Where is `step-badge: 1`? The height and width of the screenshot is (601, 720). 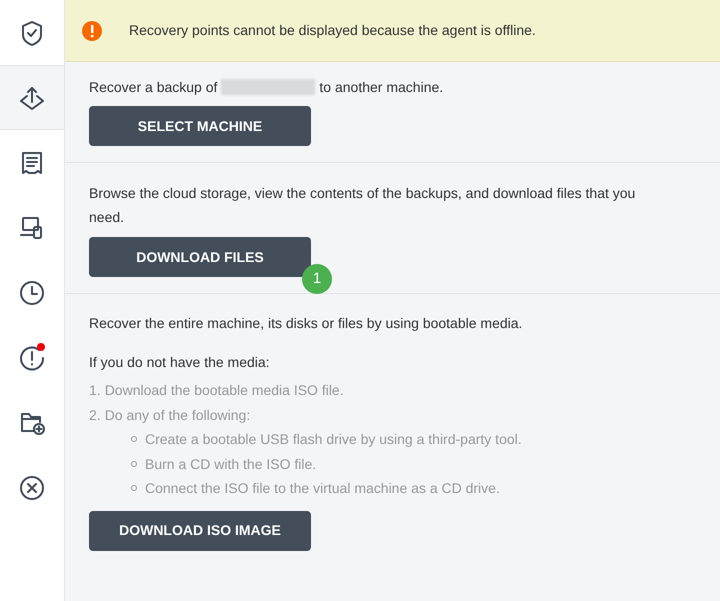 step-badge: 1 is located at coordinates (317, 279).